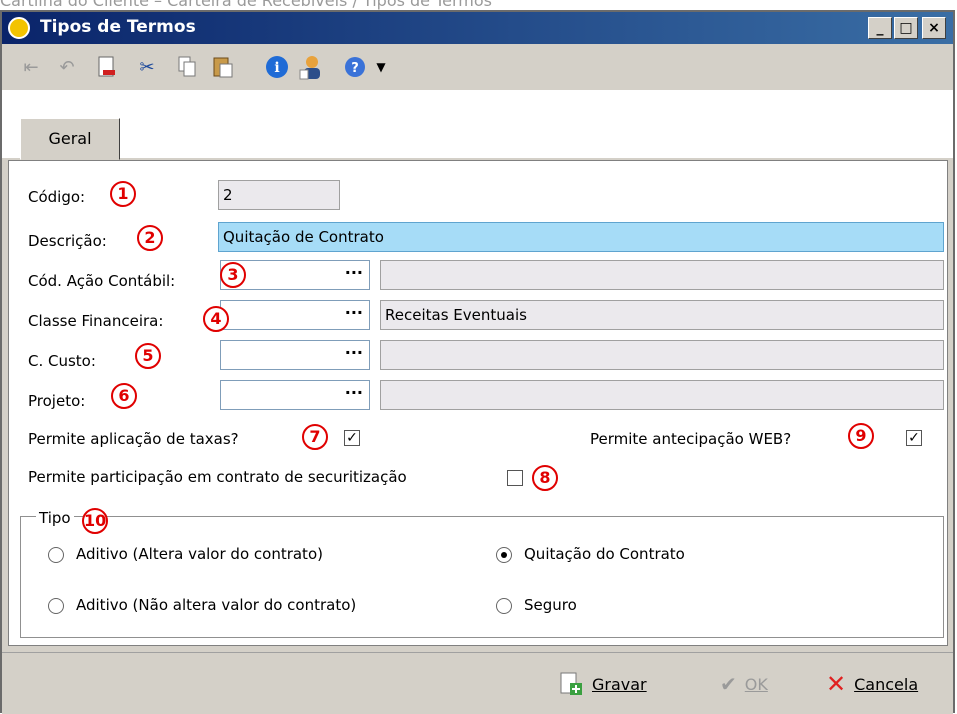 The width and height of the screenshot is (957, 714). What do you see at coordinates (123, 194) in the screenshot?
I see `callout-badge-1: 1` at bounding box center [123, 194].